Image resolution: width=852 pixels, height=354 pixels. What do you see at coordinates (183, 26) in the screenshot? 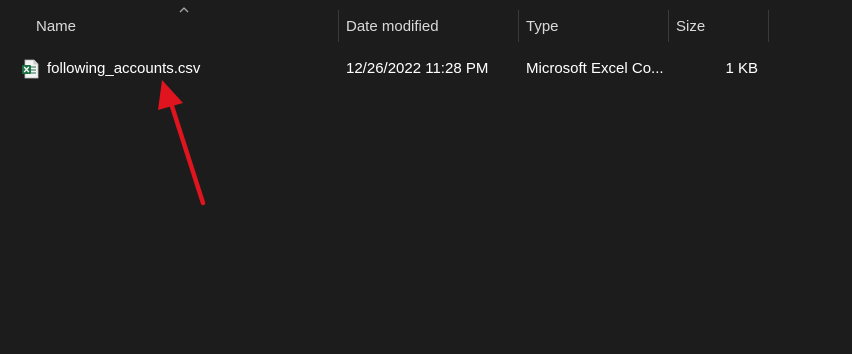
I see `column-header-name: Name` at bounding box center [183, 26].